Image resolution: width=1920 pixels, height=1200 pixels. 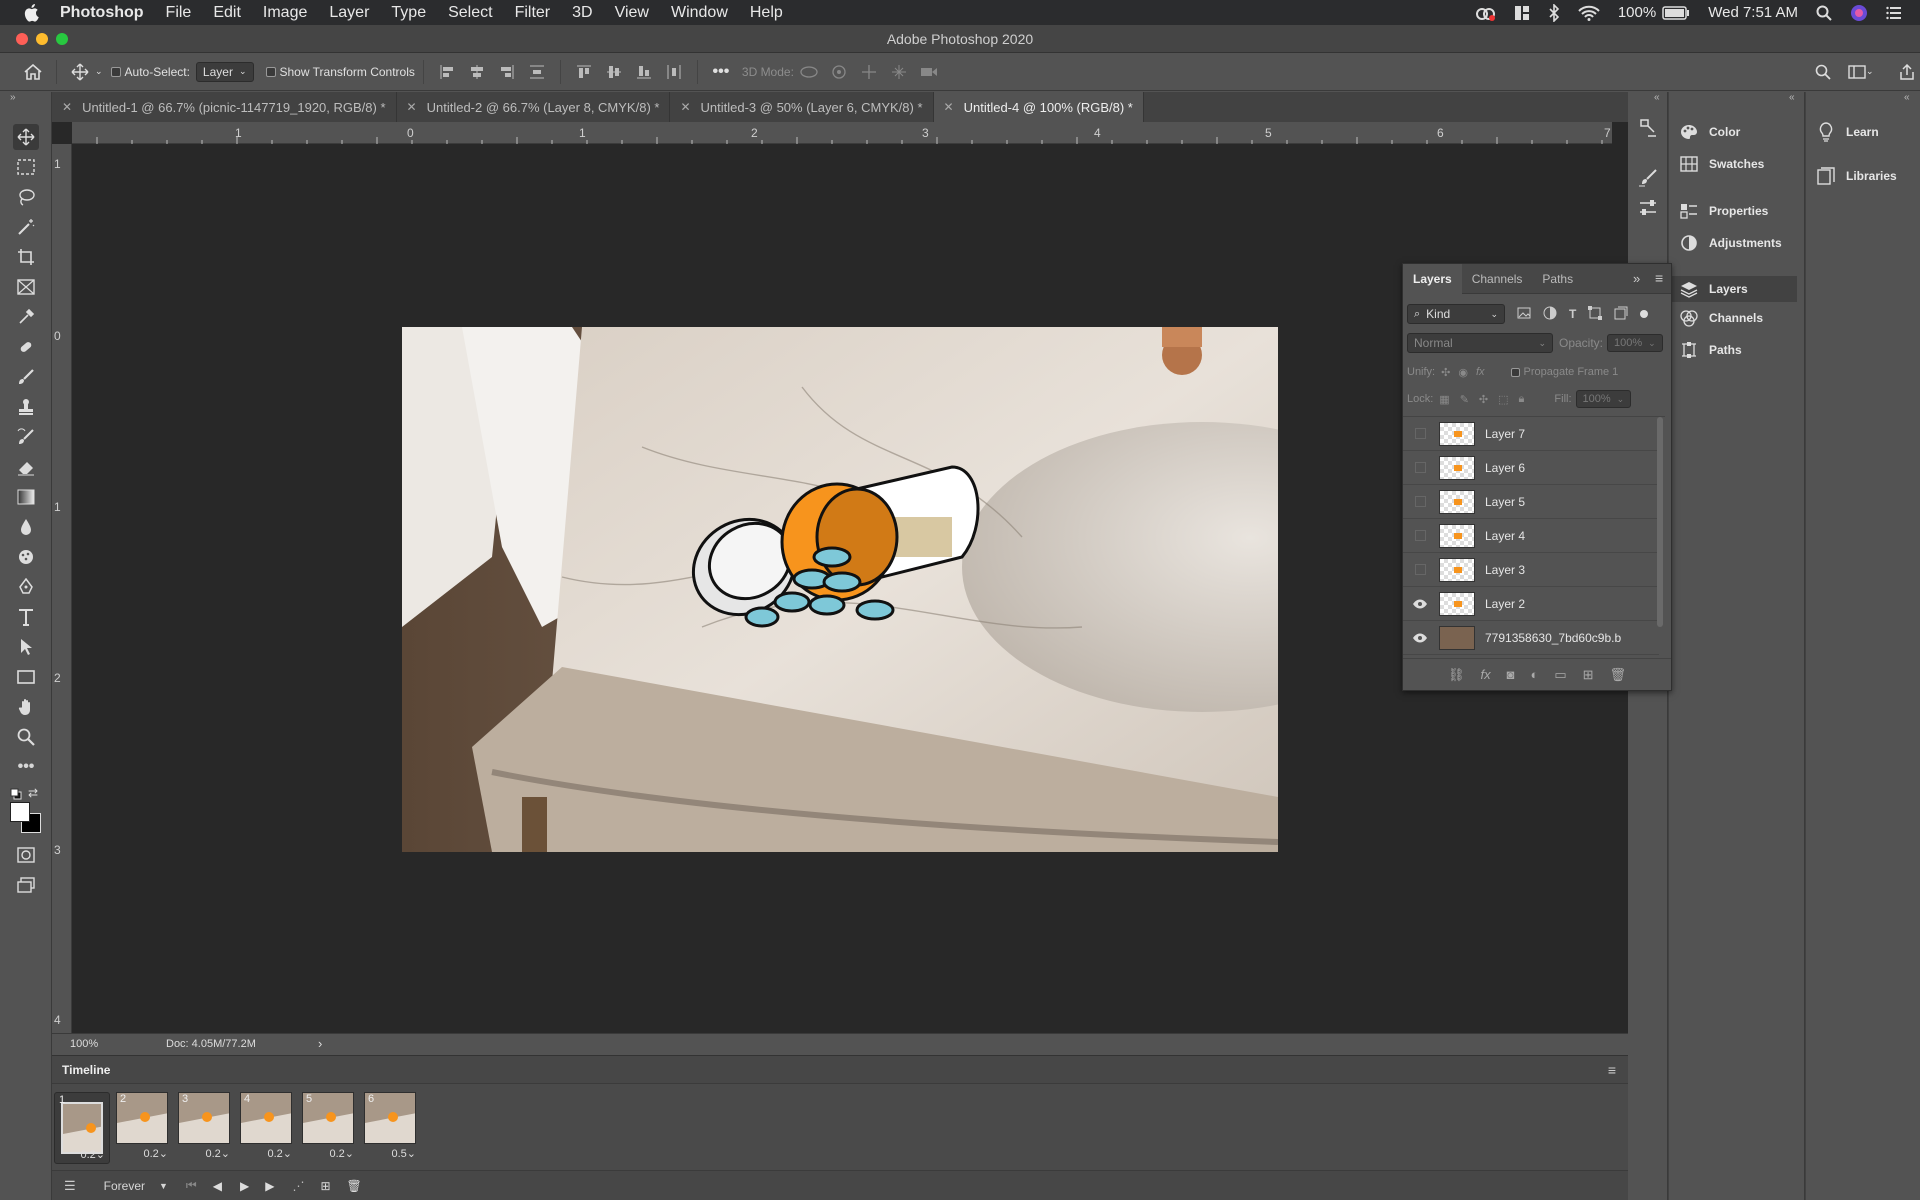 I want to click on menu-help: Help, so click(x=766, y=13).